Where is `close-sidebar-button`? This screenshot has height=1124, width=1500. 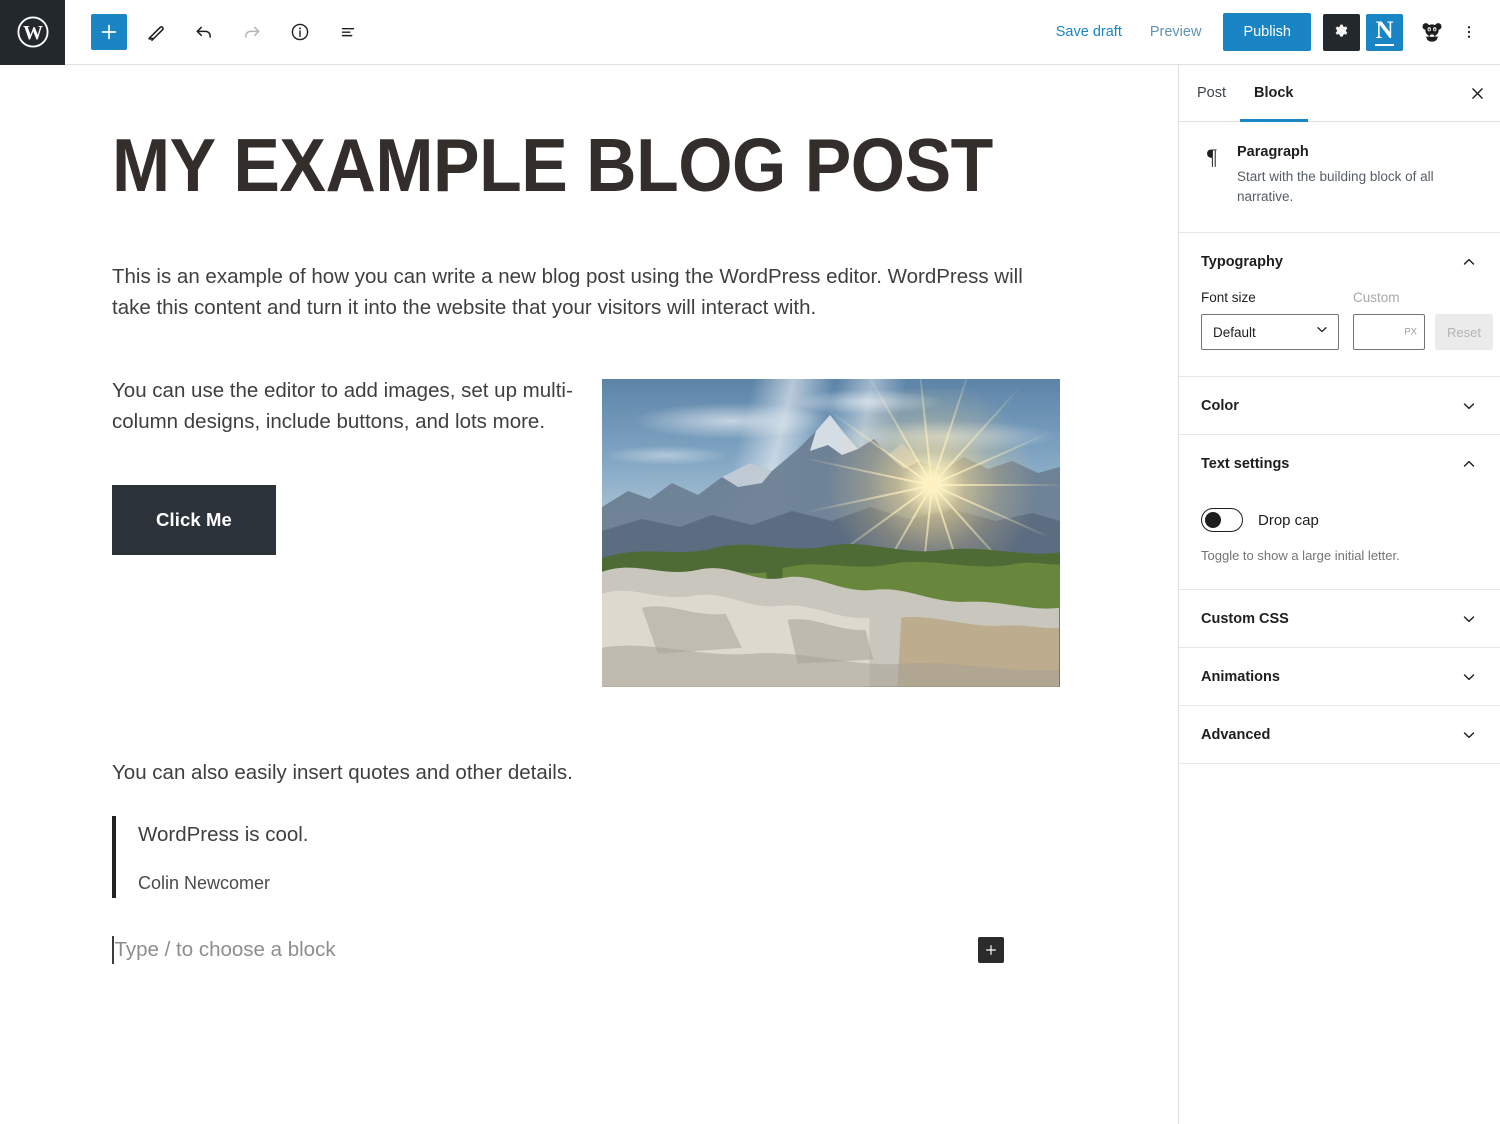 close-sidebar-button is located at coordinates (1477, 93).